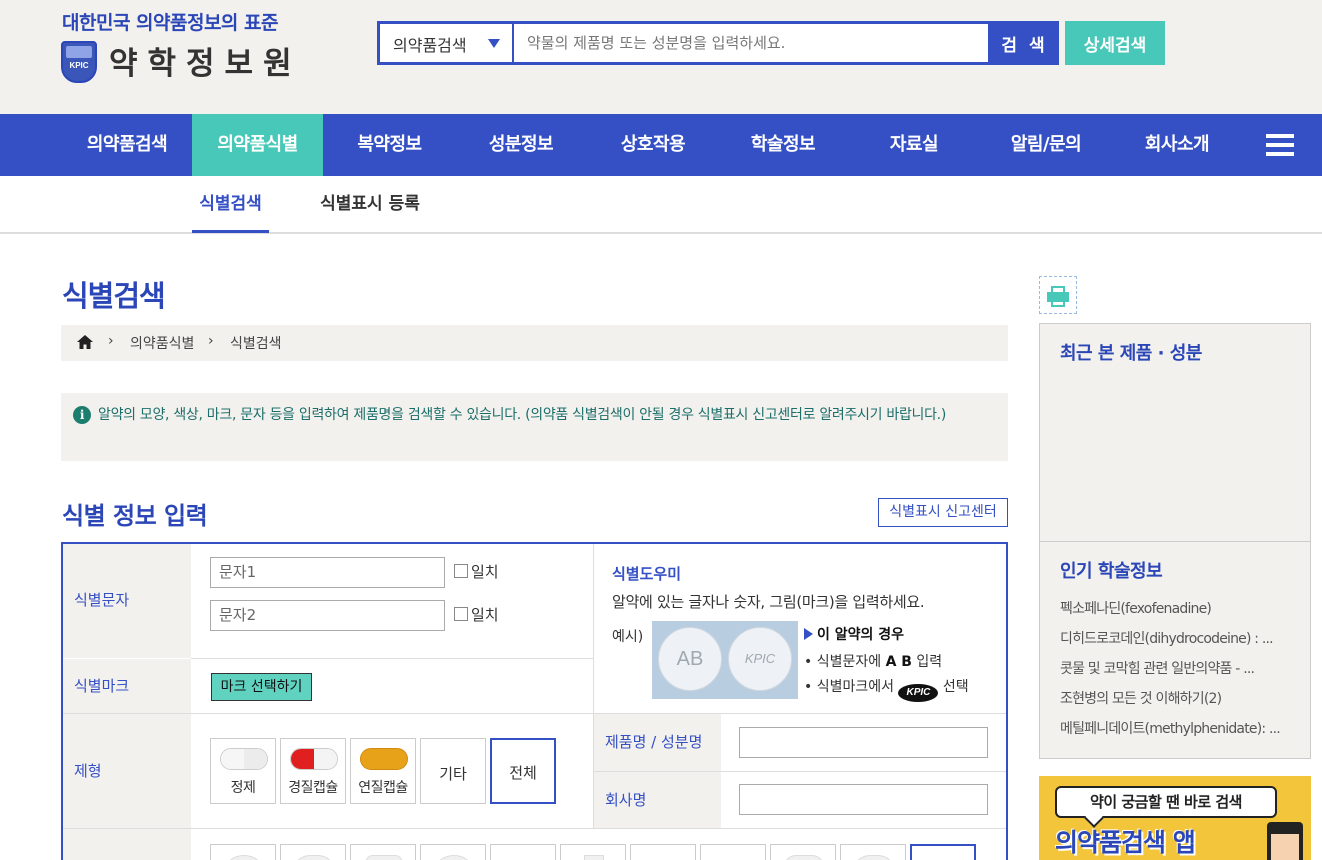 The image size is (1322, 860). Describe the element at coordinates (327, 572) in the screenshot. I see `char1-input: 문자1` at that location.